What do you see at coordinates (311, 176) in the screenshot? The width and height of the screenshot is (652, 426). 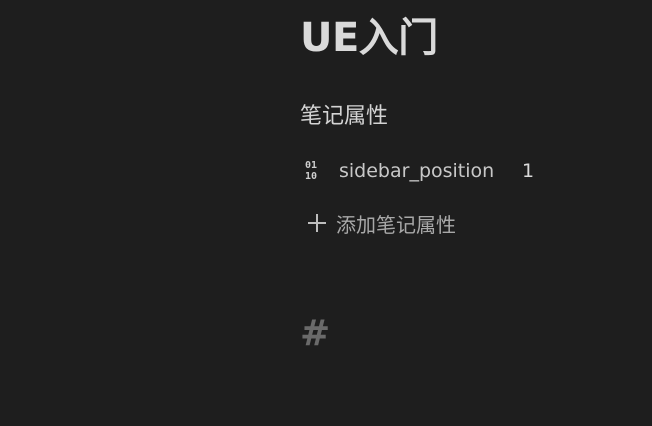 I see `number-icon-glyph-bottom: 10` at bounding box center [311, 176].